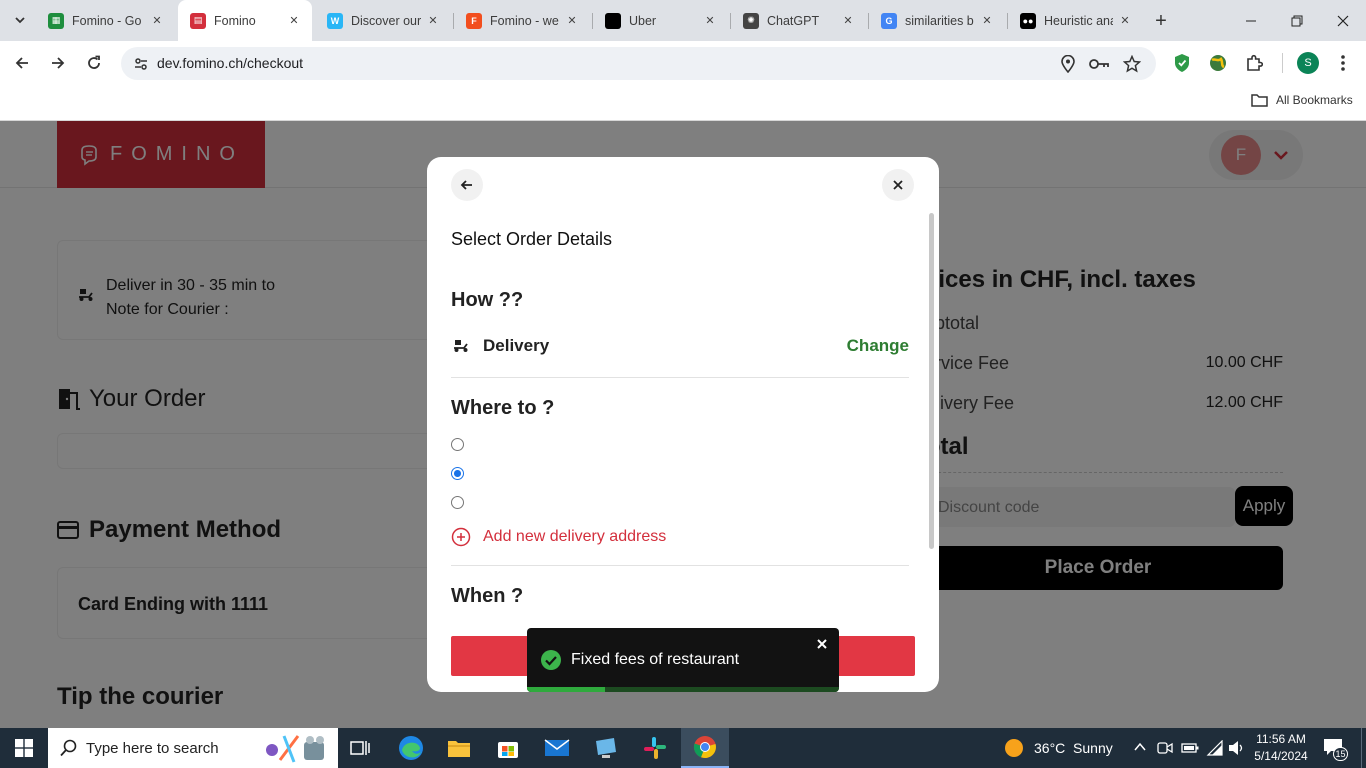 The width and height of the screenshot is (1366, 768). Describe the element at coordinates (360, 748) in the screenshot. I see `task-view-button` at that location.